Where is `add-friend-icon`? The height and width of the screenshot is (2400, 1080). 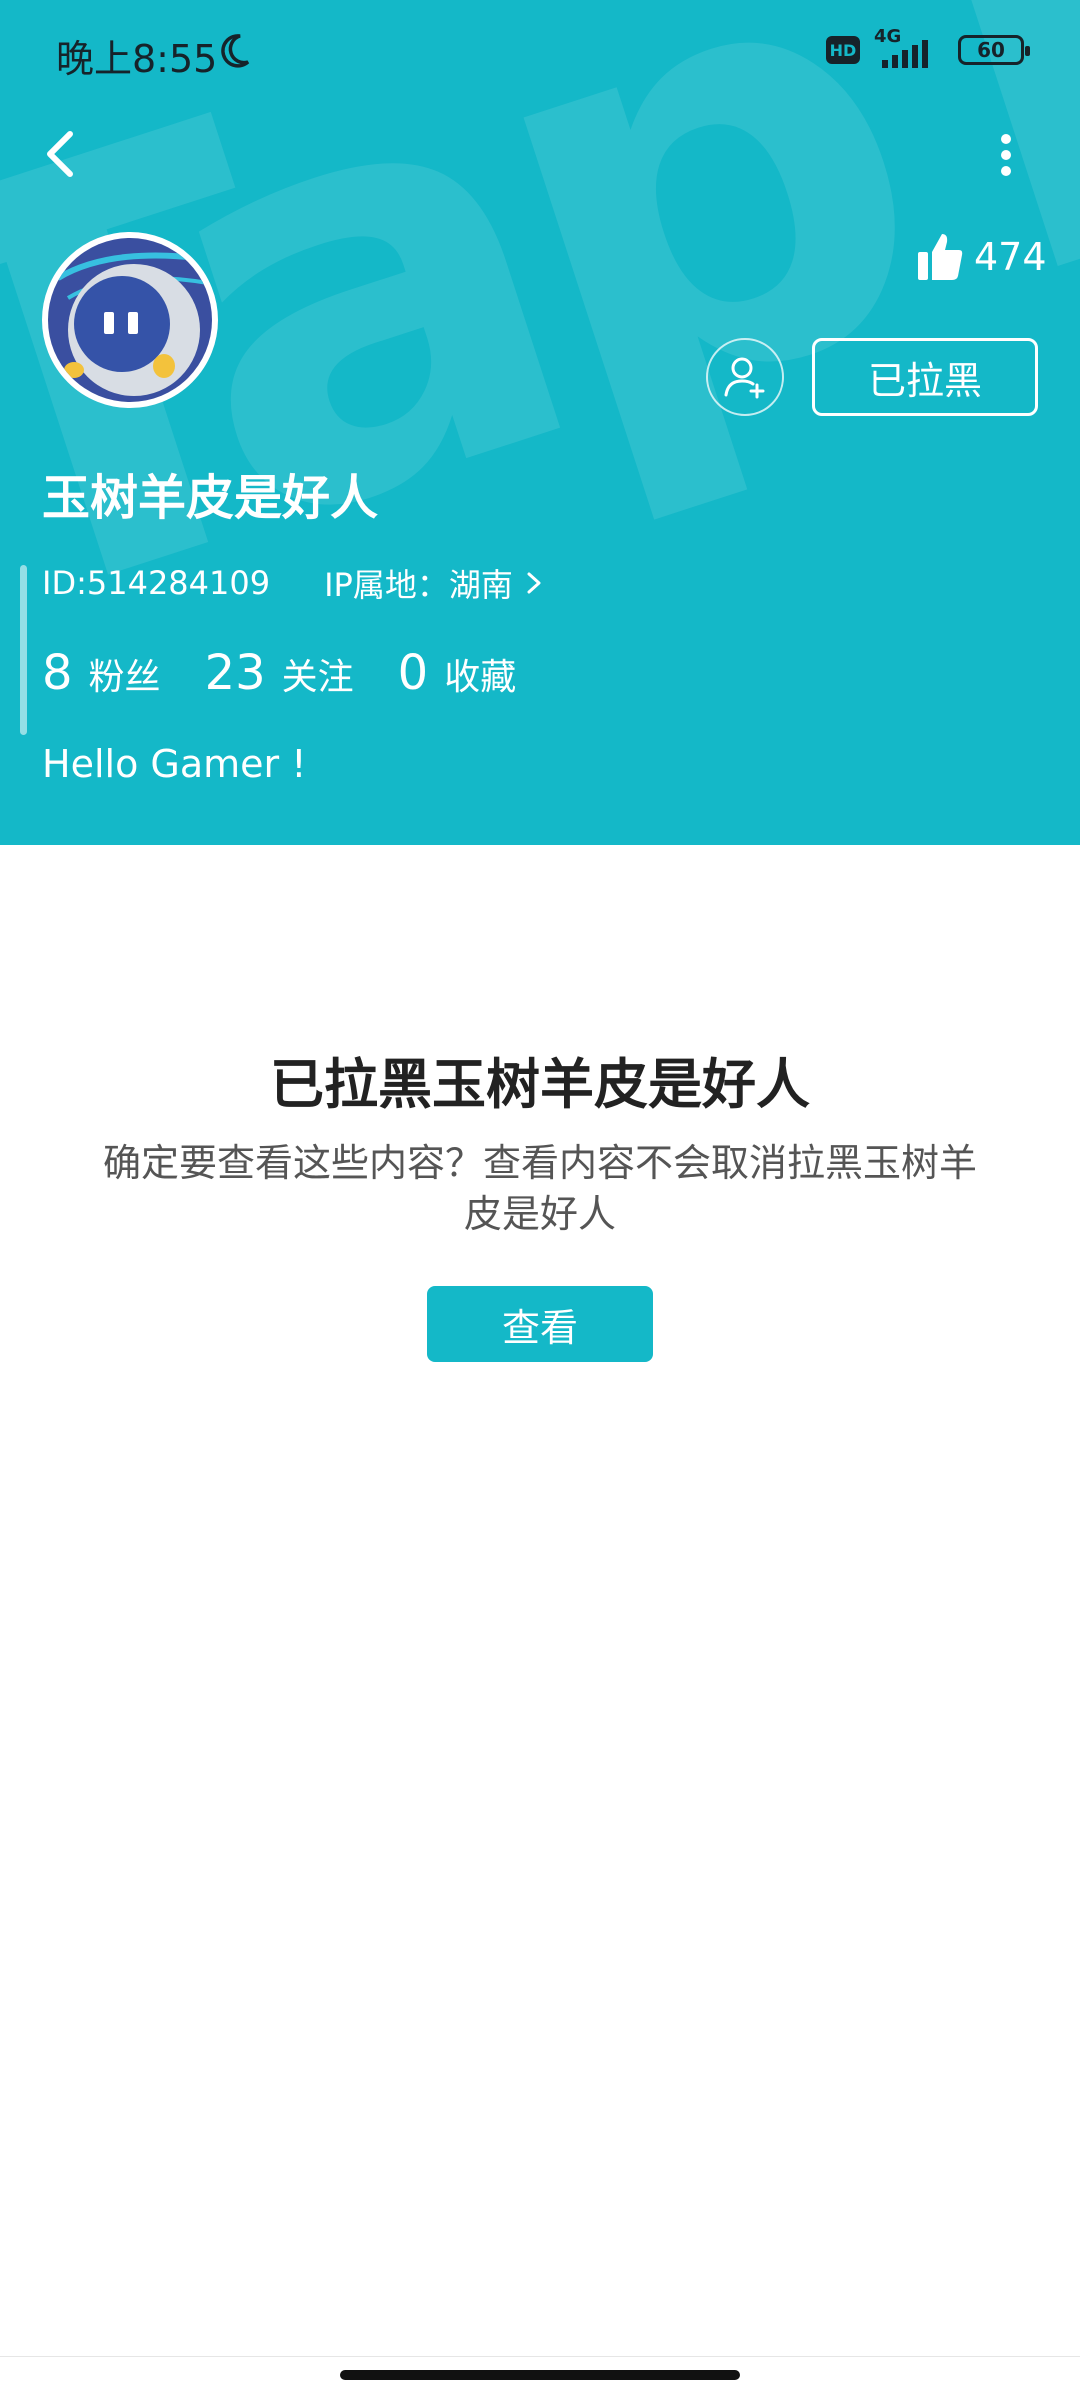
add-friend-icon is located at coordinates (744, 378).